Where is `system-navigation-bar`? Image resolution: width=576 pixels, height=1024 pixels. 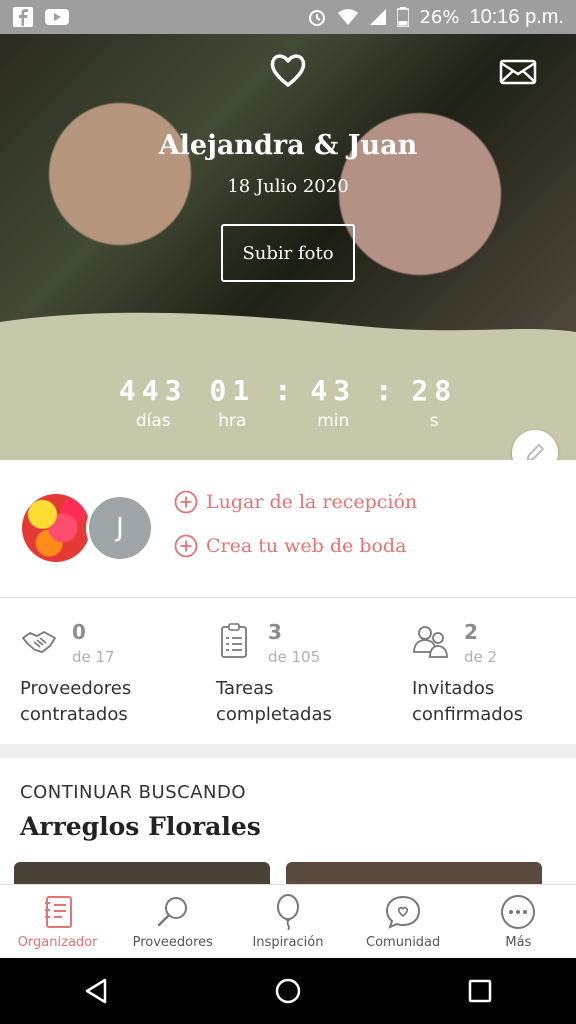
system-navigation-bar is located at coordinates (288, 991).